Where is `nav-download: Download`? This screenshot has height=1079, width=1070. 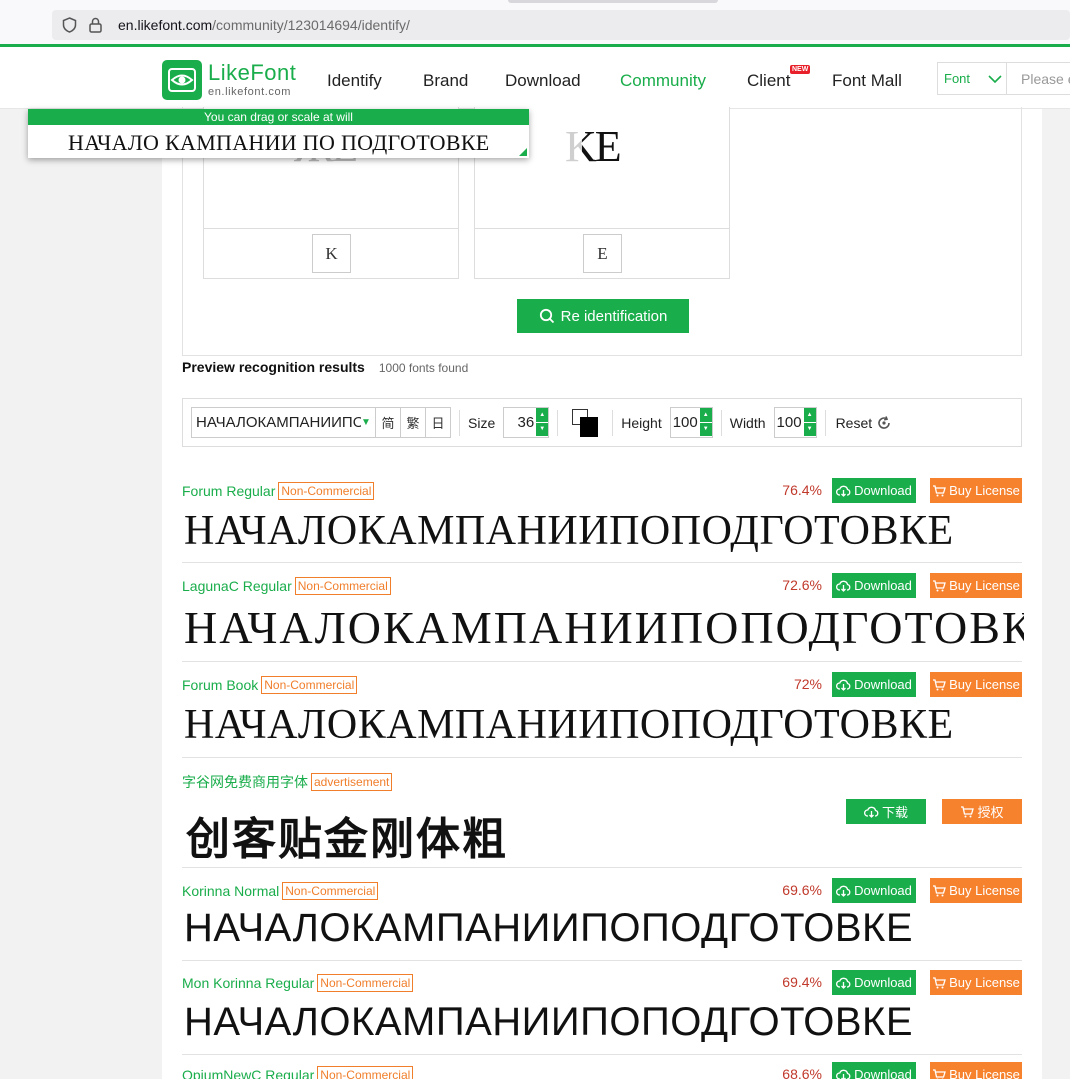 nav-download: Download is located at coordinates (543, 81).